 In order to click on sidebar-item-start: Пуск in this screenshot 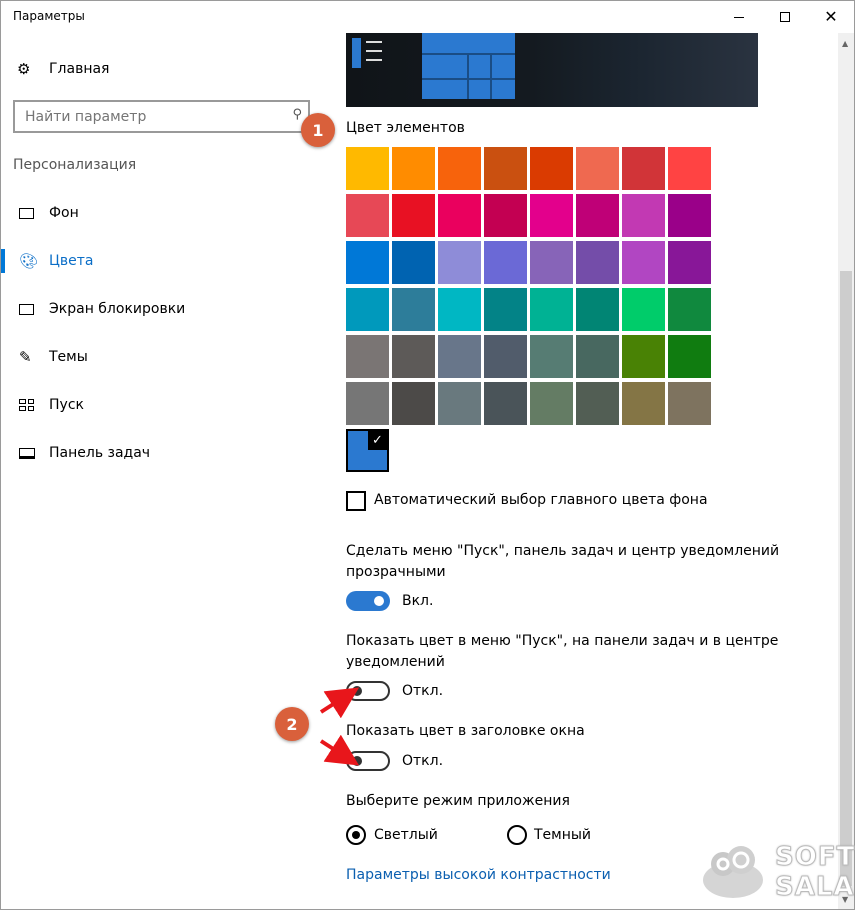, I will do `click(166, 405)`.